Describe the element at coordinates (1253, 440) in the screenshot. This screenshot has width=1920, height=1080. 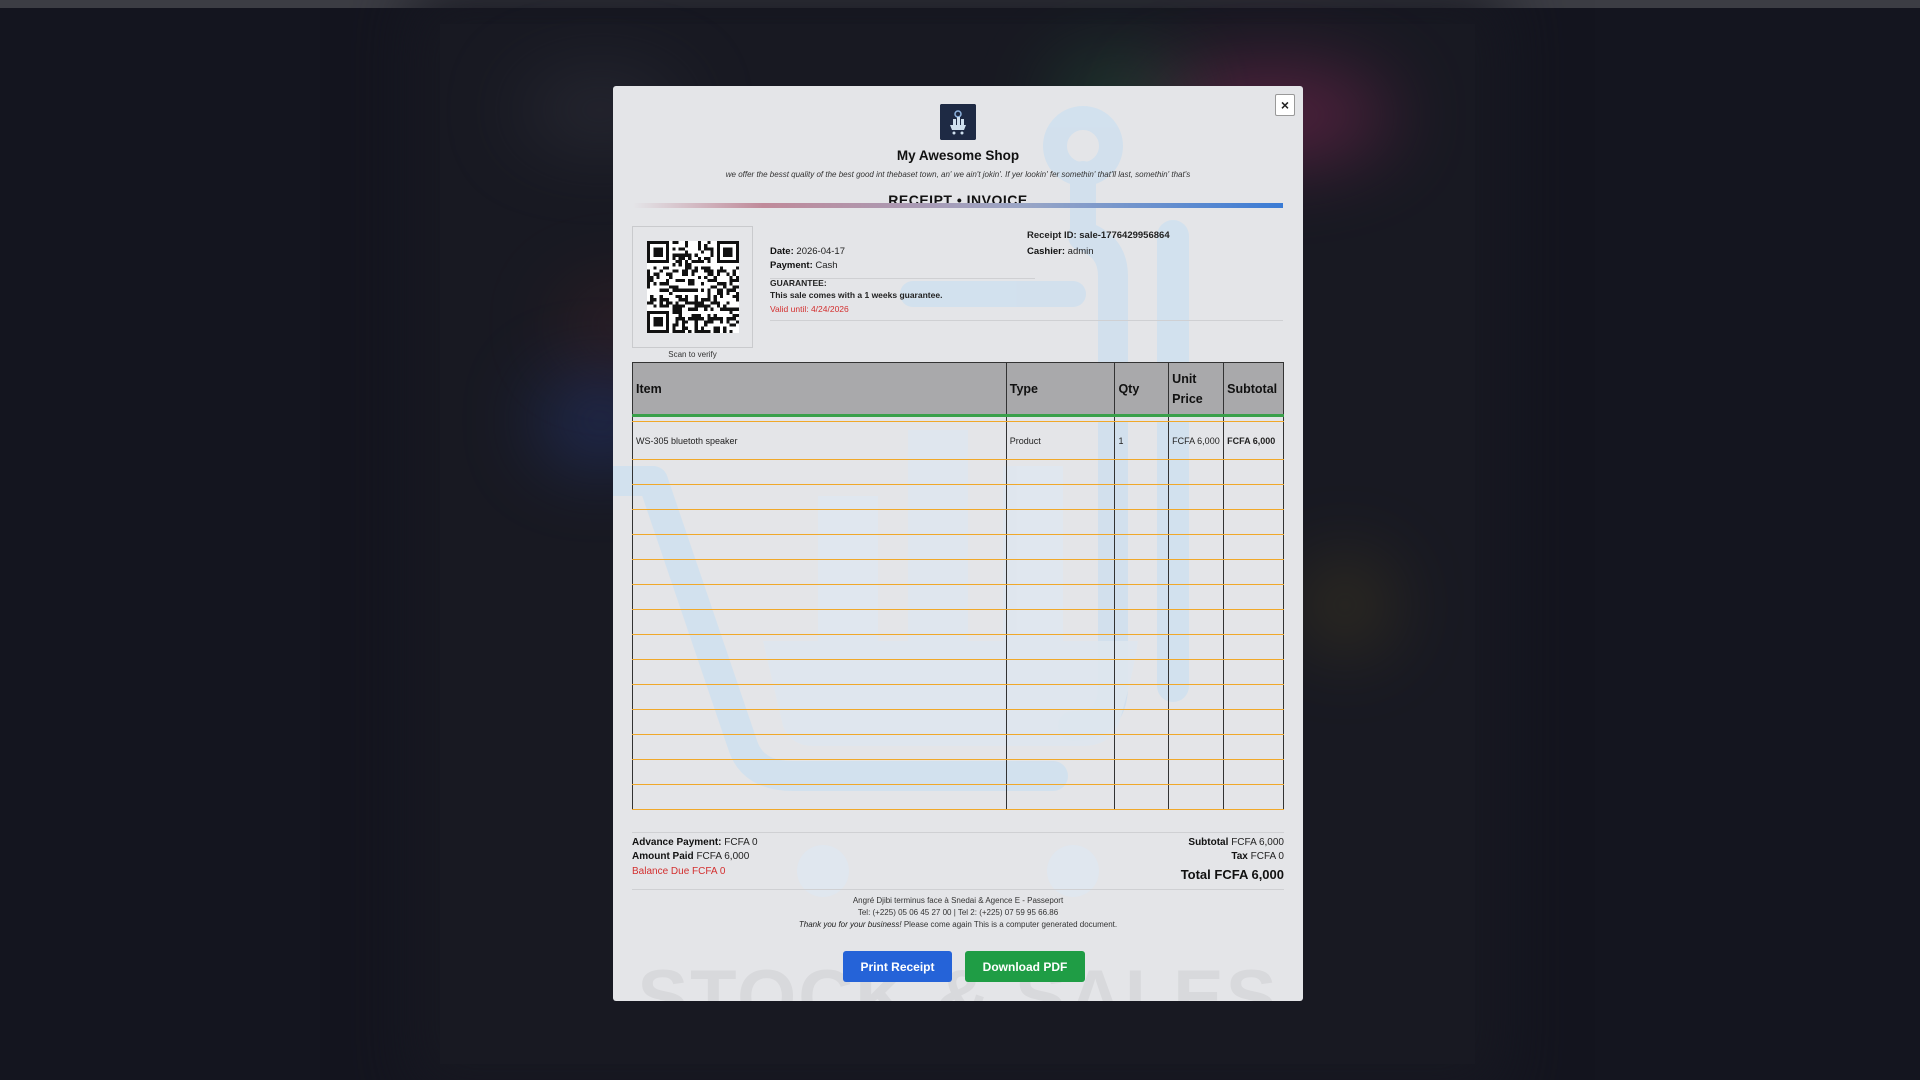
I see `cell-subtotal: FCFA 6,000` at that location.